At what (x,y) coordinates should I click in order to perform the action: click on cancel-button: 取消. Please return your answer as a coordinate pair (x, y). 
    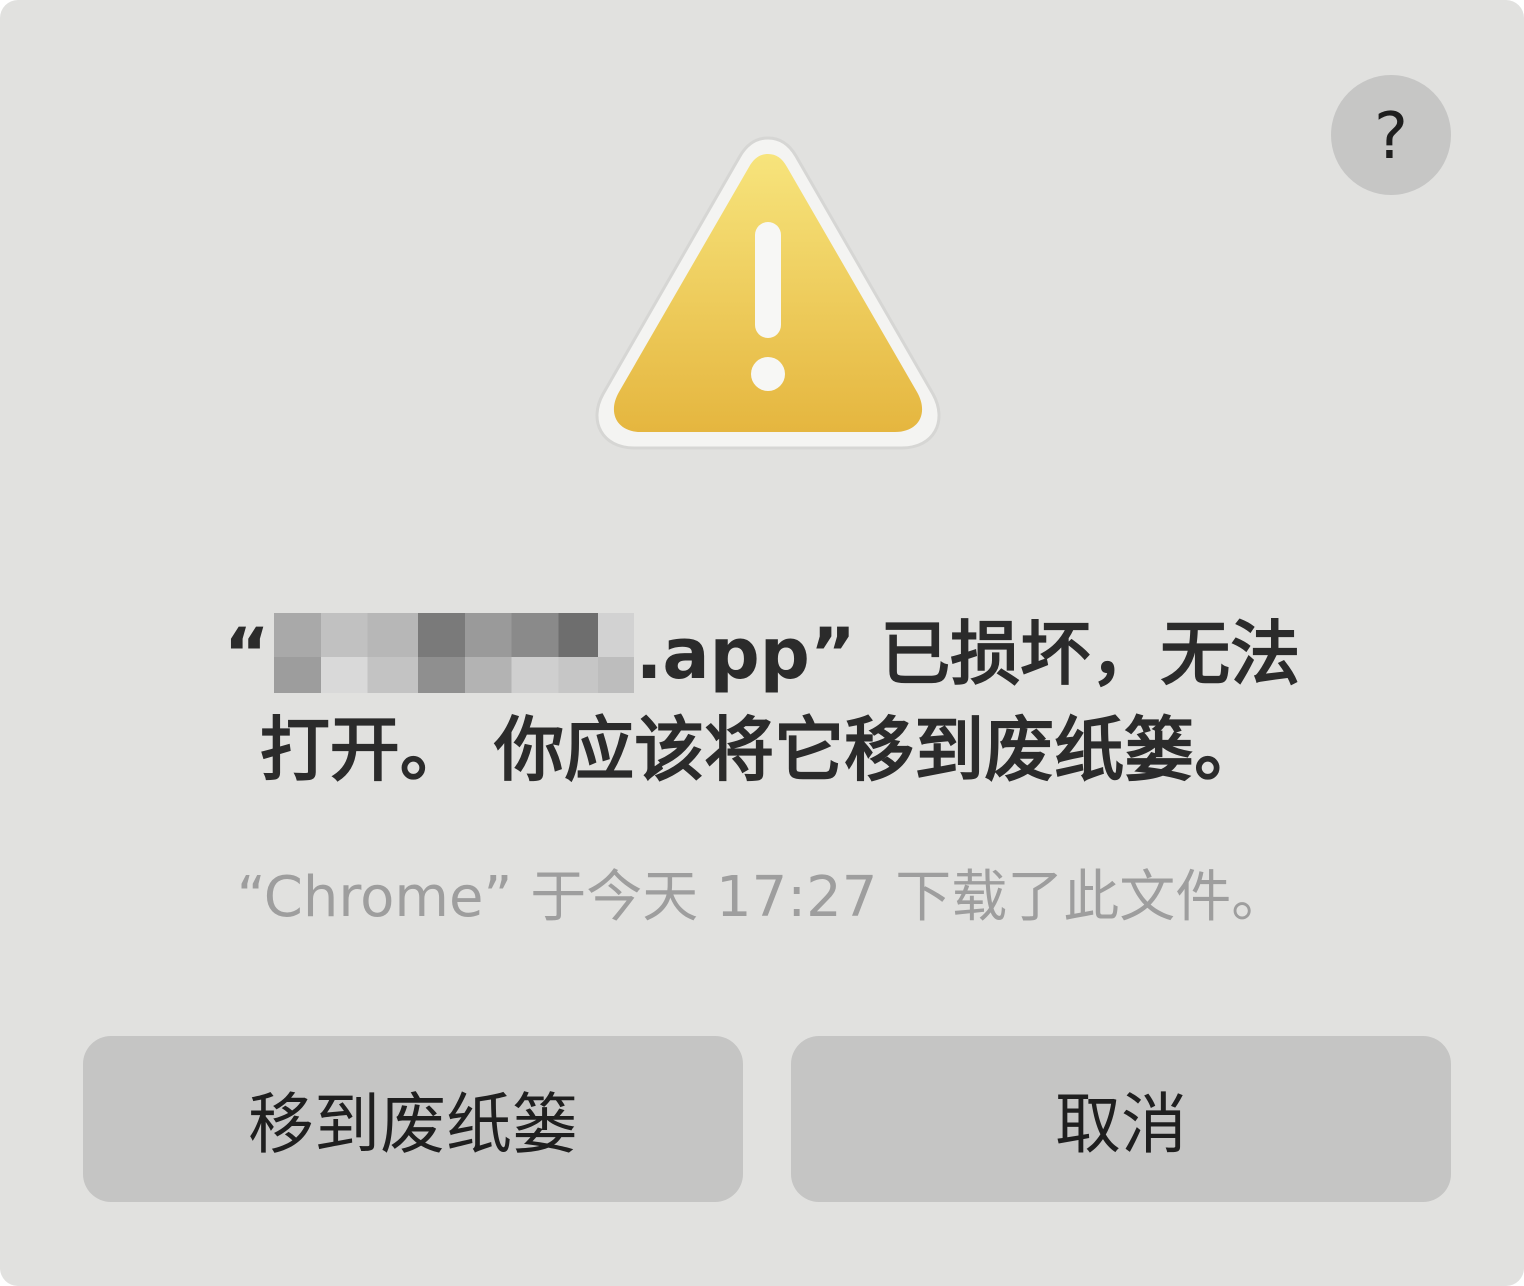
    Looking at the image, I should click on (1121, 1119).